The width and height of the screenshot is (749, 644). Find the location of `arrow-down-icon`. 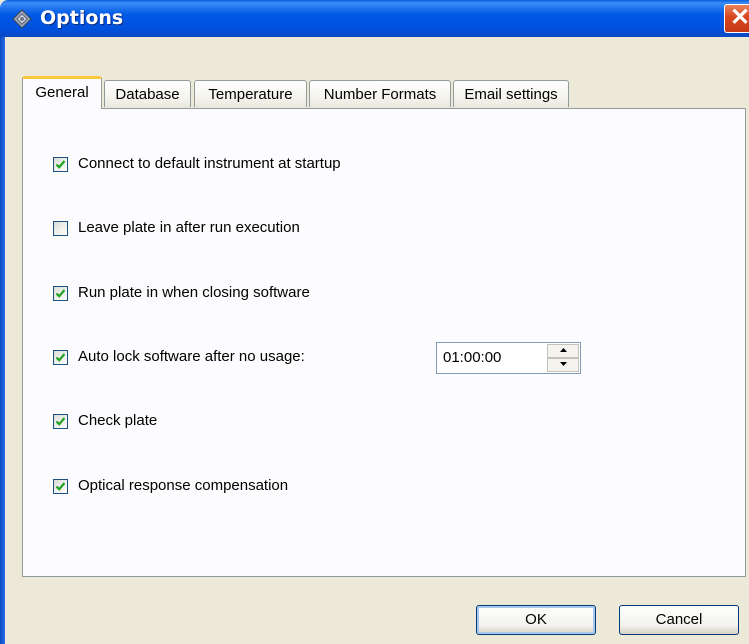

arrow-down-icon is located at coordinates (563, 364).